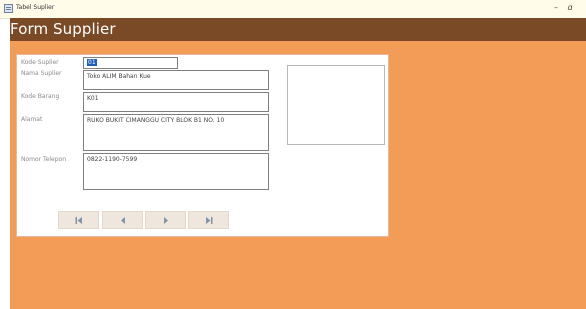  I want to click on alamat-label: Alamat, so click(32, 119).